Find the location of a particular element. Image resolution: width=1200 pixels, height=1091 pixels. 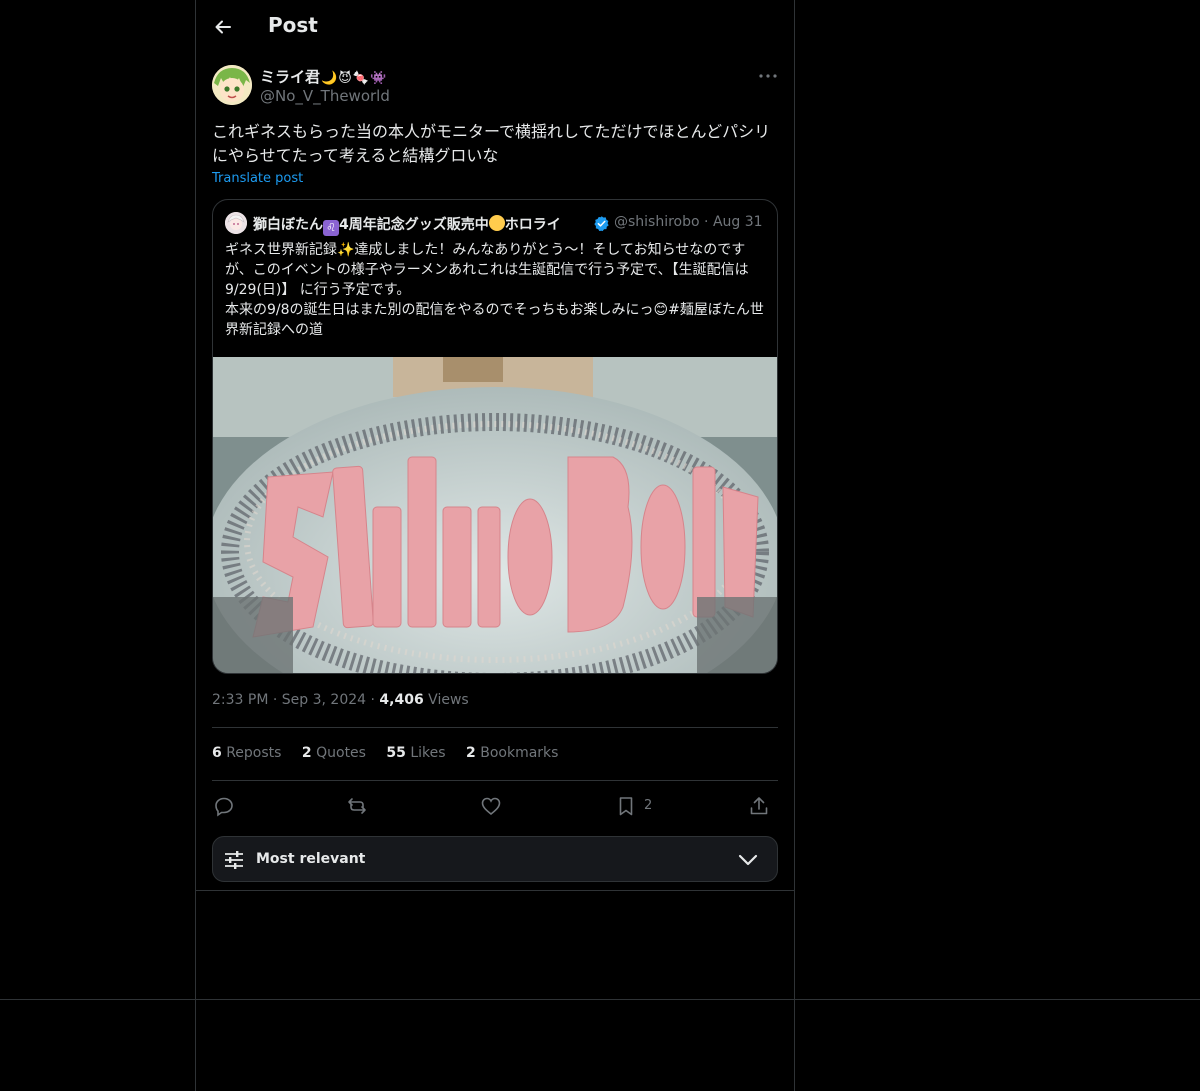

bookmarks-label: Bookmarks is located at coordinates (519, 753).